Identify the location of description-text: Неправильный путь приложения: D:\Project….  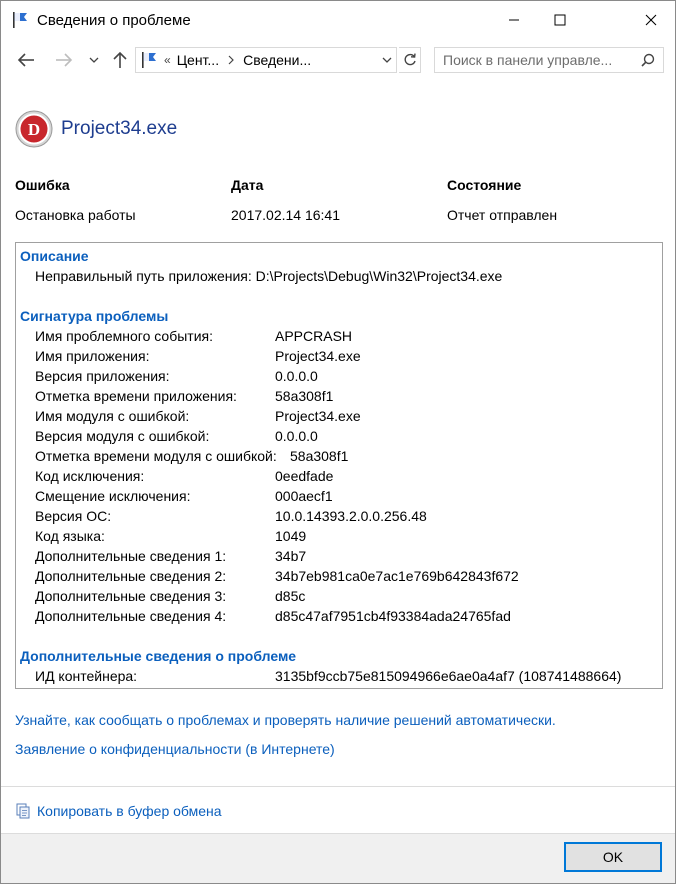
(269, 276).